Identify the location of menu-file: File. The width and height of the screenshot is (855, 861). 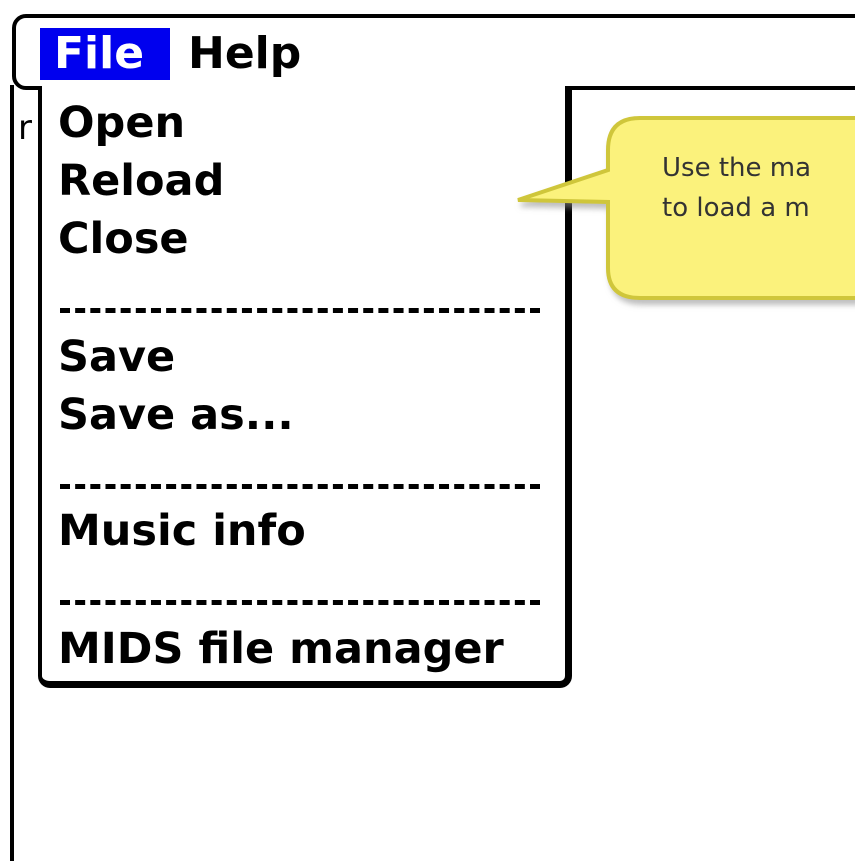
(105, 54).